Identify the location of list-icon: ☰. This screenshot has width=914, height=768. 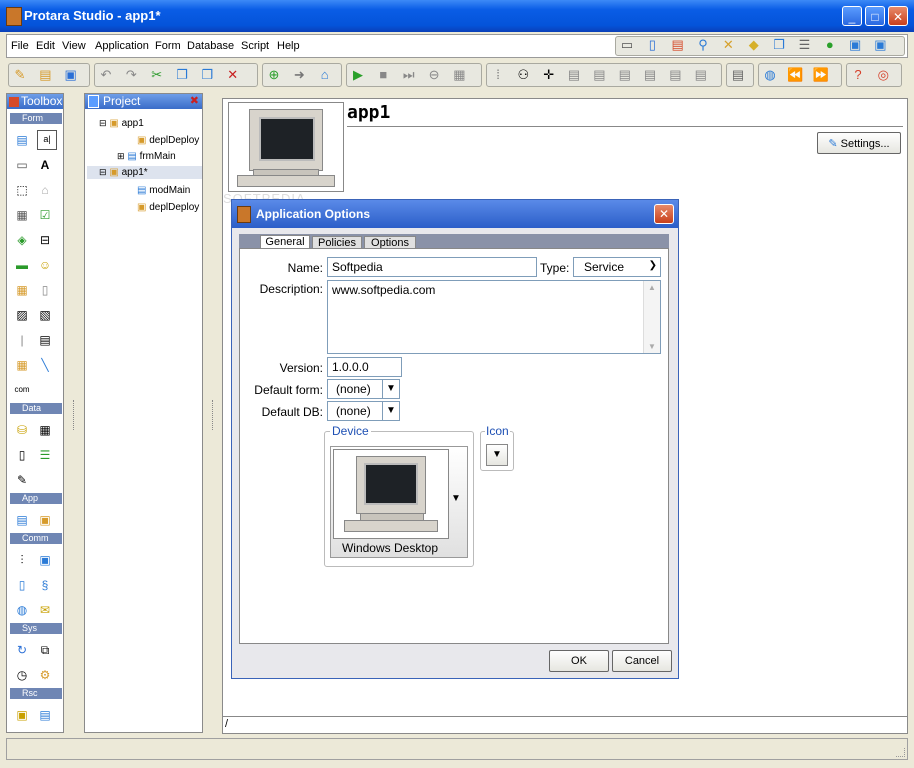
(804, 45).